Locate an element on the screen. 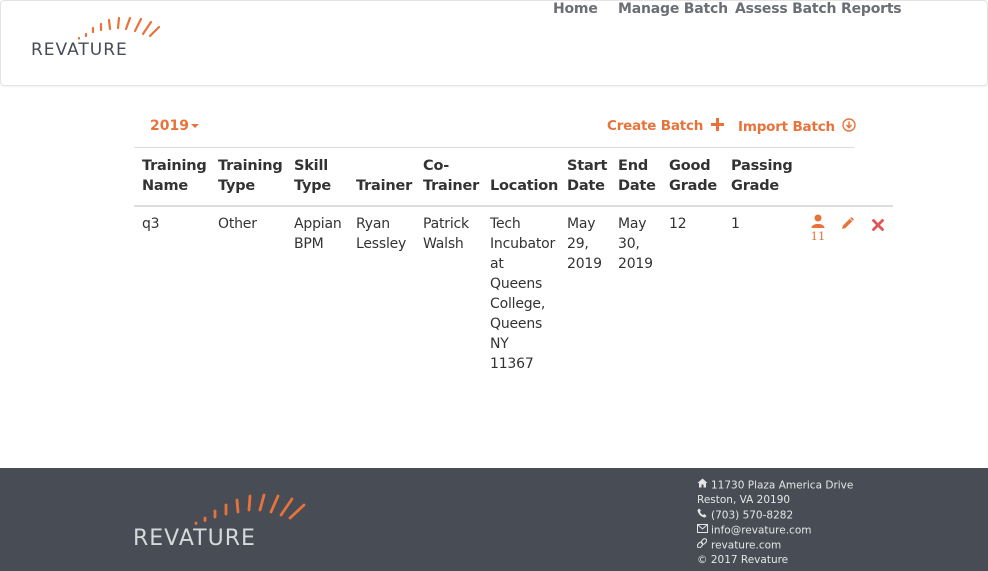 The height and width of the screenshot is (571, 988). import-batch-button: Import Batch is located at coordinates (797, 126).